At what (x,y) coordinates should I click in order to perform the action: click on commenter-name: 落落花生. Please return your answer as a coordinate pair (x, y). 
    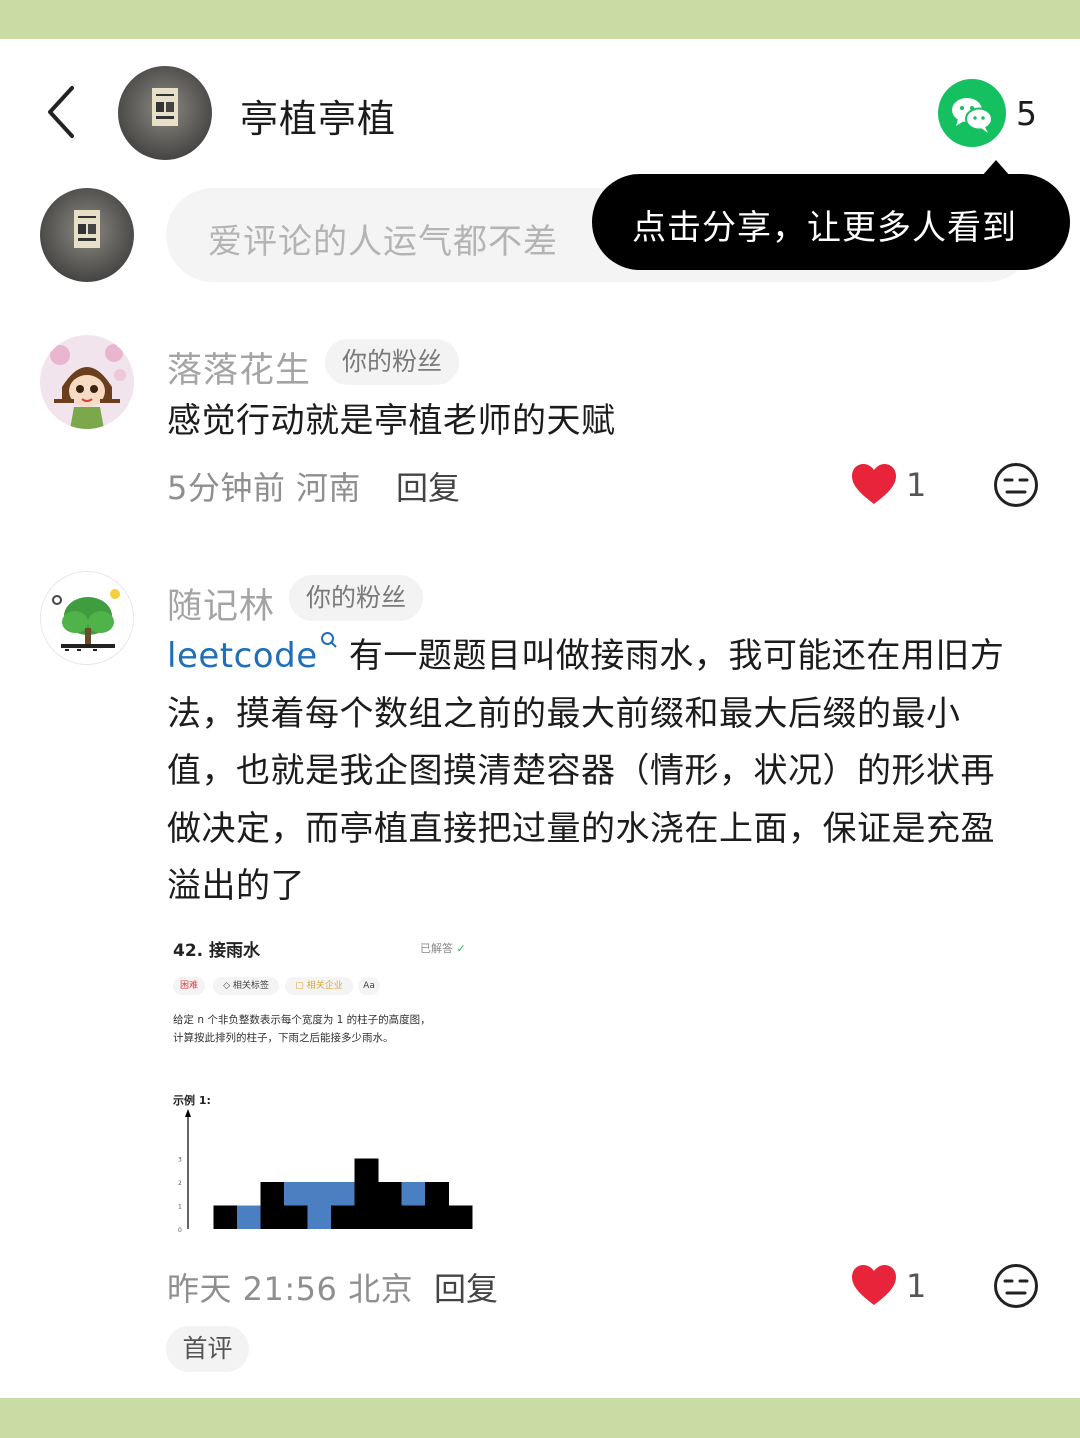
    Looking at the image, I should click on (239, 367).